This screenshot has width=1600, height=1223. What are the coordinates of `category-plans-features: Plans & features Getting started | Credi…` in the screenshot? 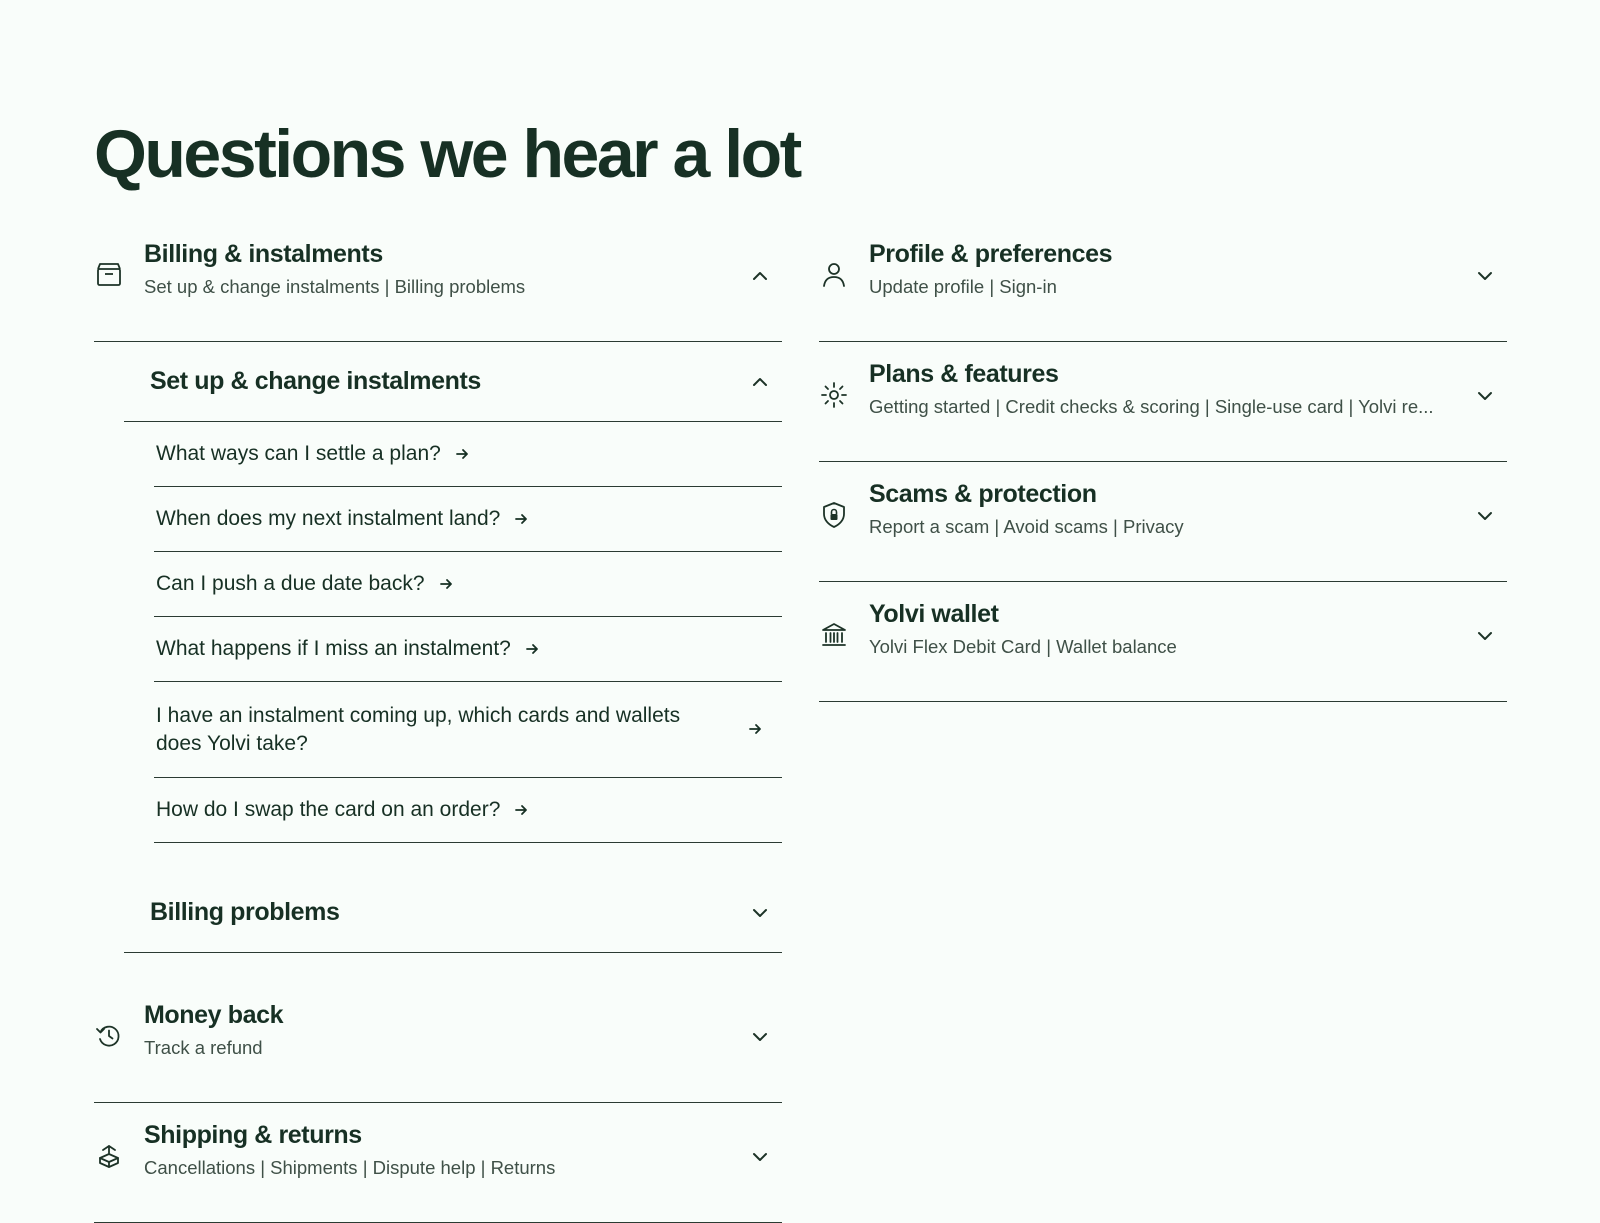 It's located at (1163, 402).